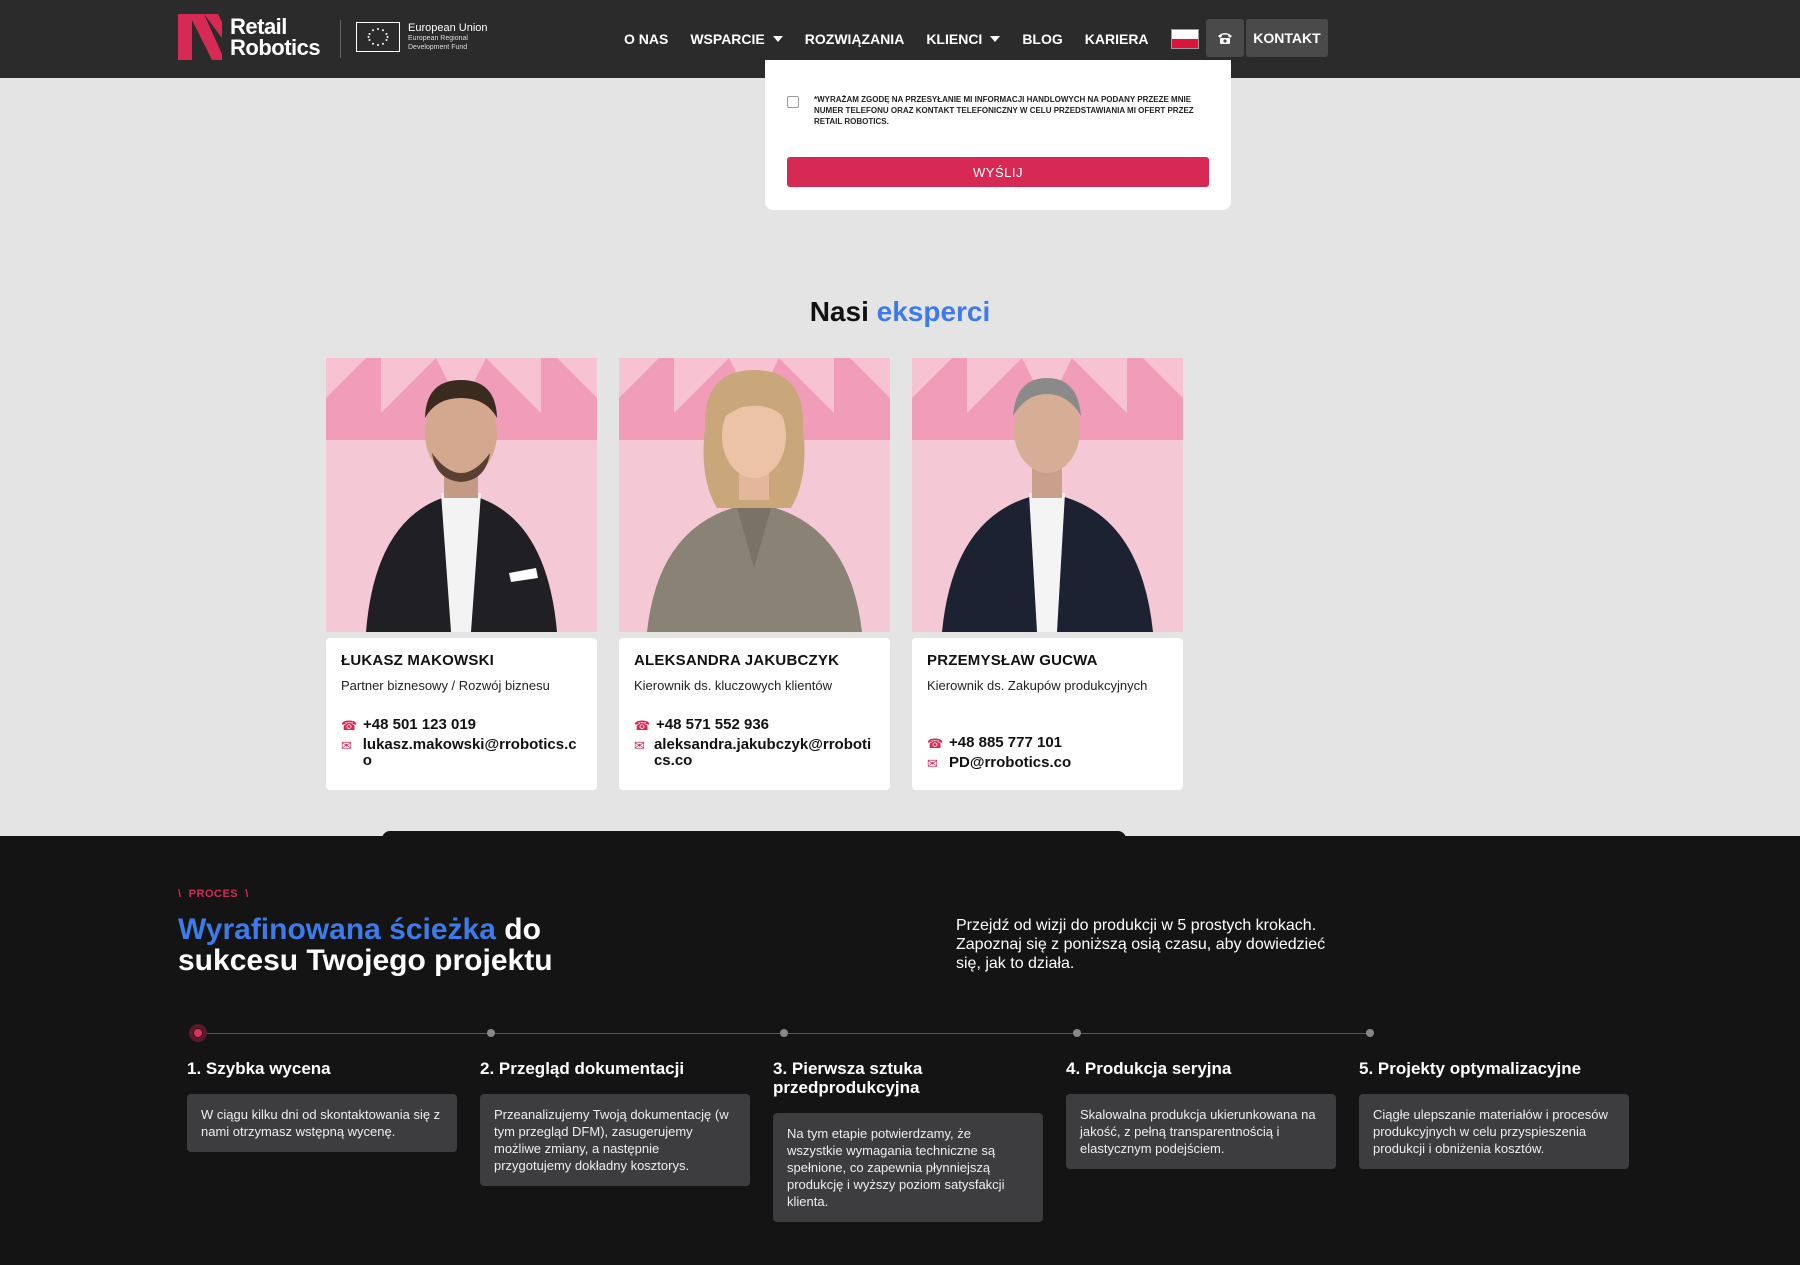  Describe the element at coordinates (1012, 660) in the screenshot. I see `expert-name: PRZEMYSŁAW GUCWA` at that location.